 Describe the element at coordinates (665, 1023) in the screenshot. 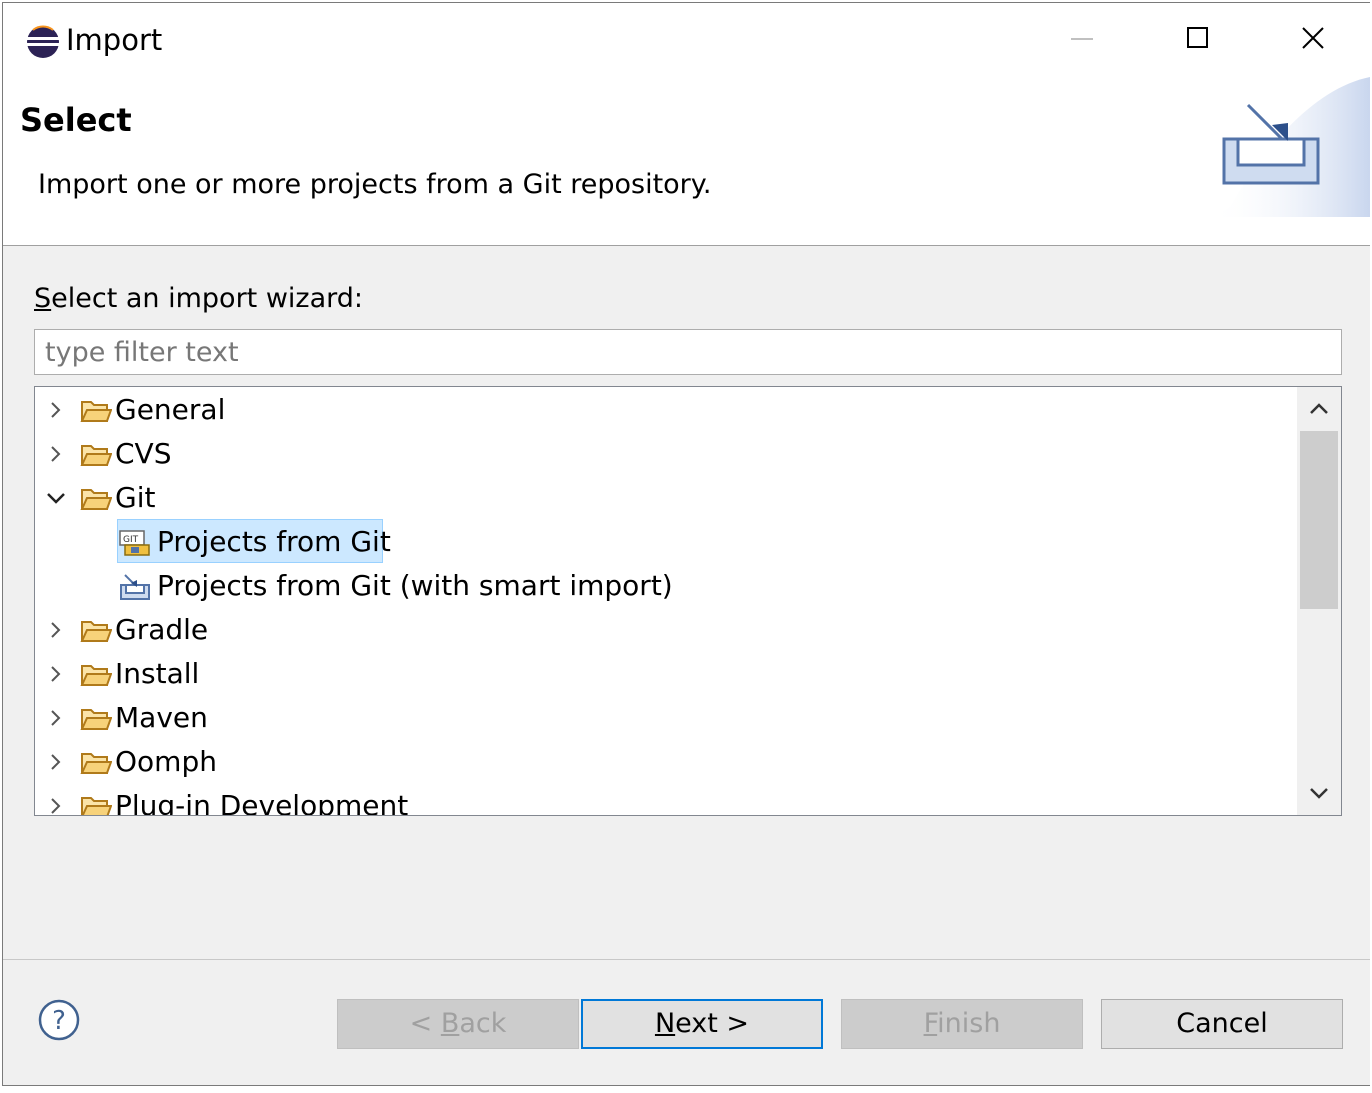

I see `next-button-mnemonic: N` at that location.